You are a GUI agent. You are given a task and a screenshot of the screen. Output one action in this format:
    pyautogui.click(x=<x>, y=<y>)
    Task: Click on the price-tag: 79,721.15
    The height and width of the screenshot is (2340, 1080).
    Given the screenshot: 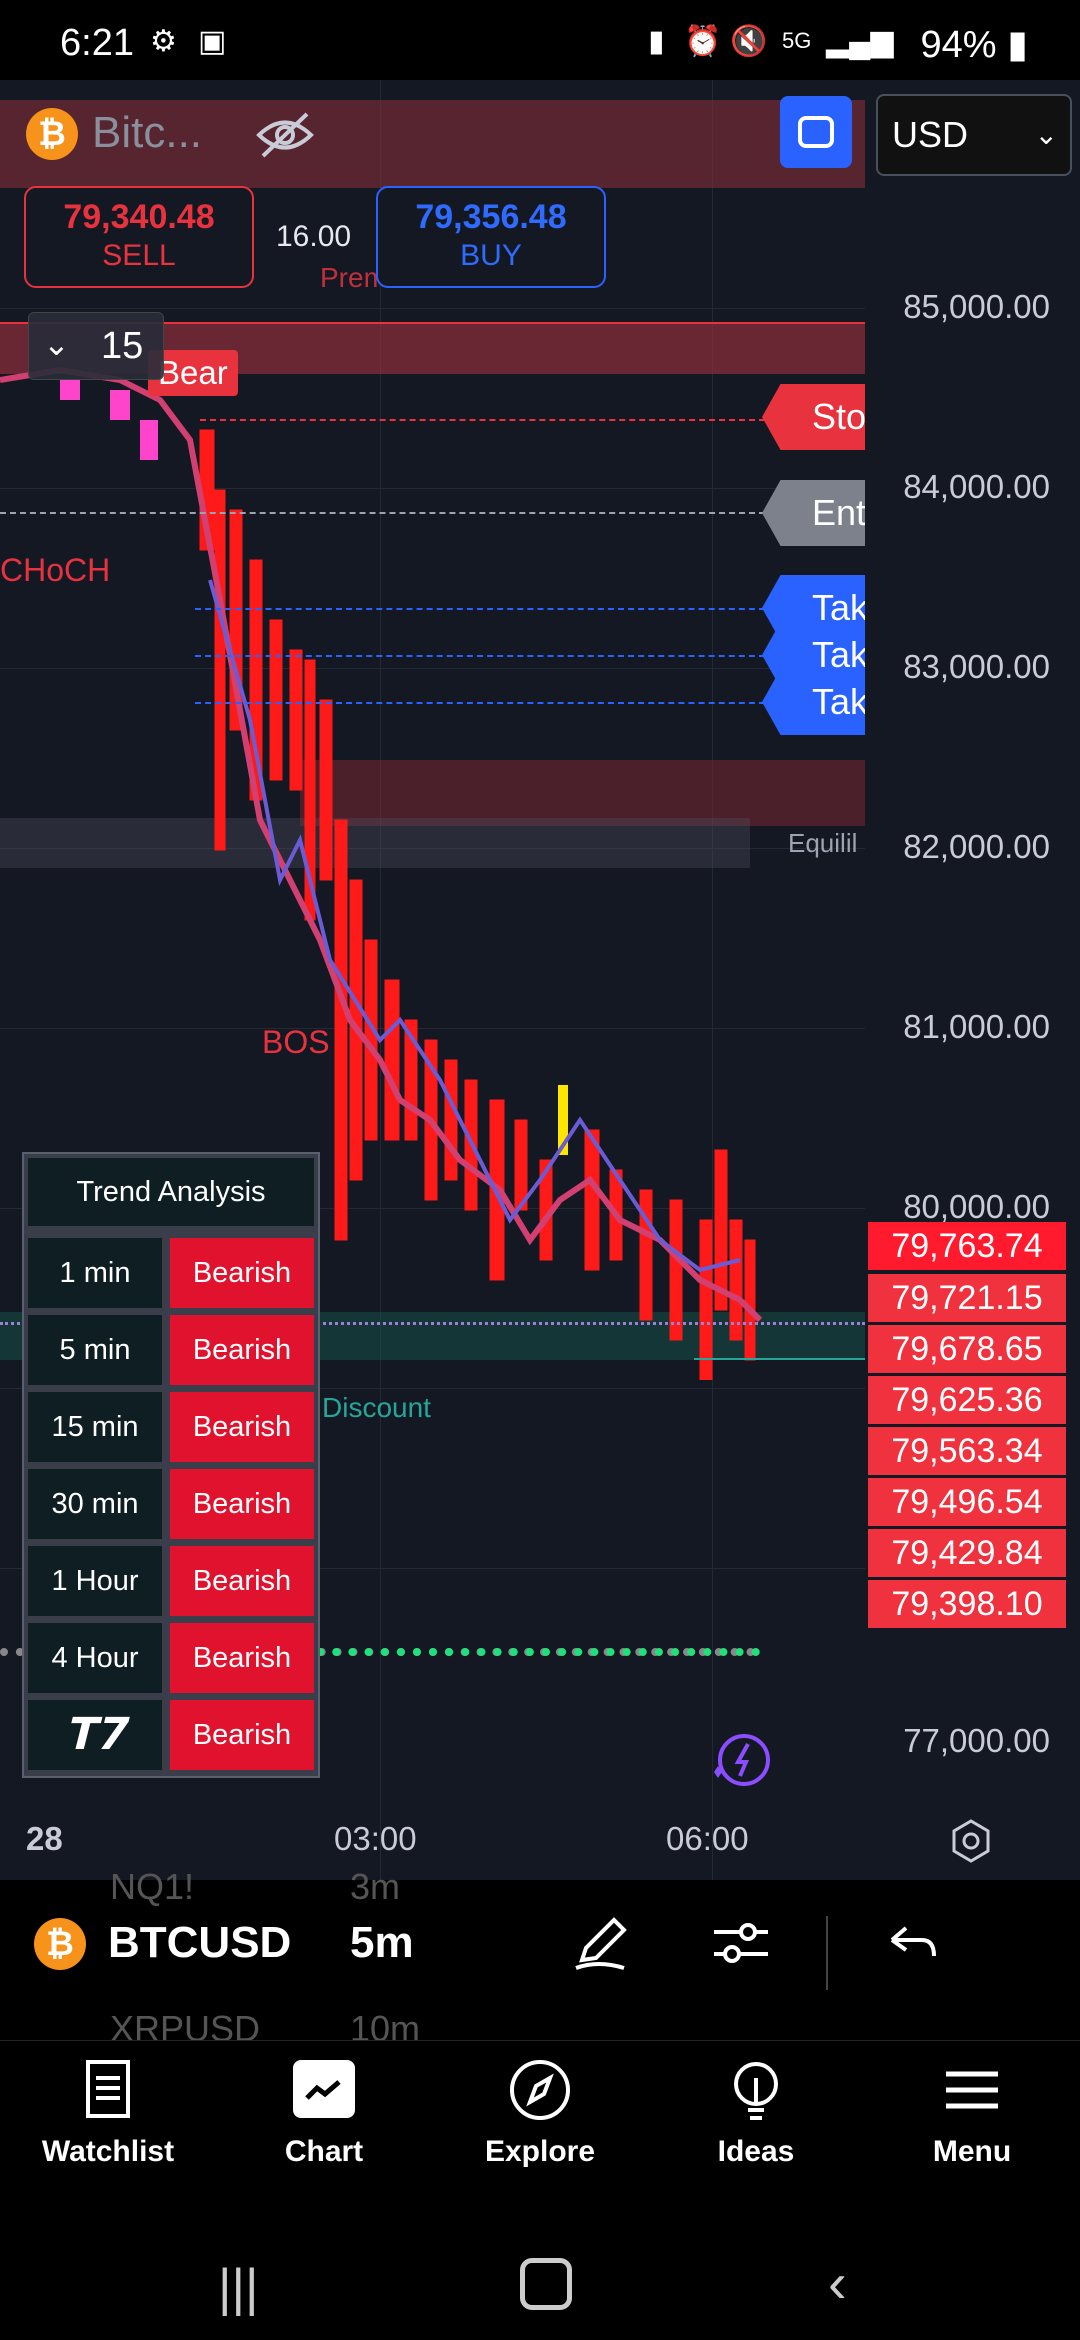 What is the action you would take?
    pyautogui.click(x=967, y=1298)
    